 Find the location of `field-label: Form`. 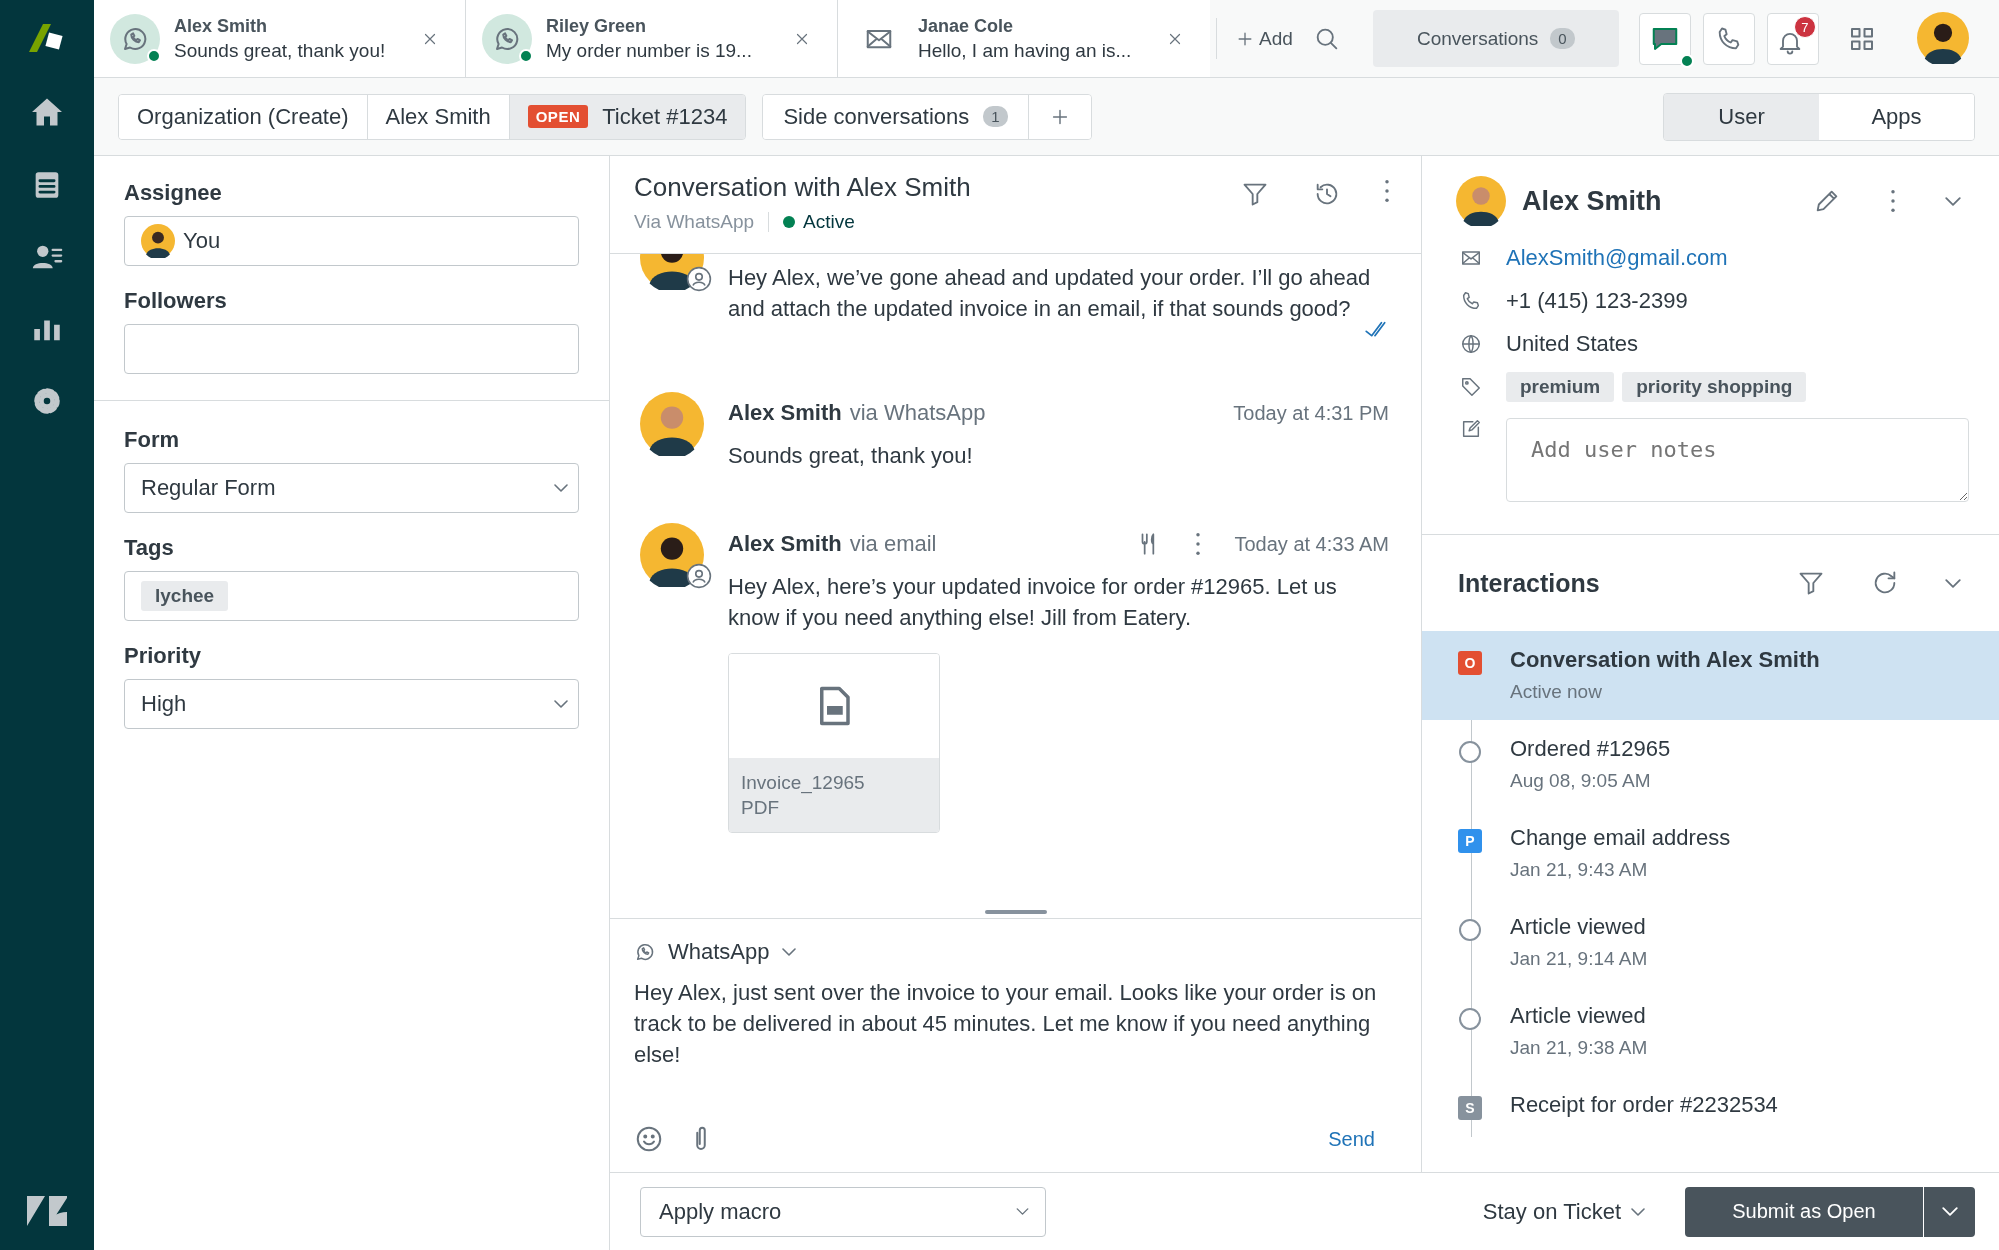

field-label: Form is located at coordinates (152, 440).